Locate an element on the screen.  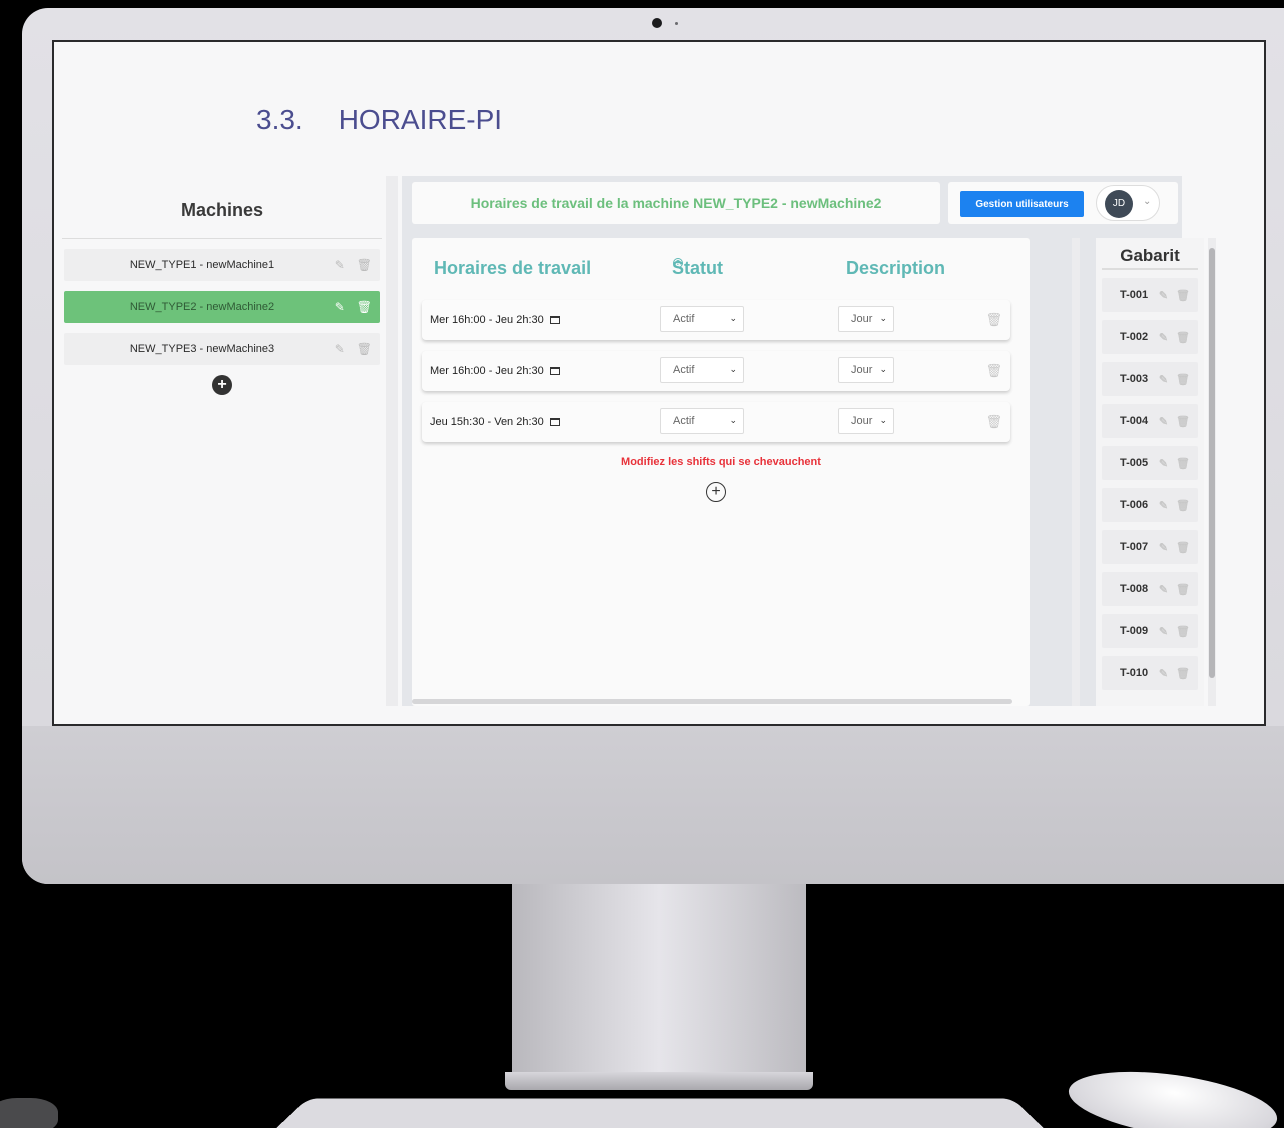
machine-item: NEW_TYPE1 - newMachine1 ✎ 🗑 is located at coordinates (222, 265).